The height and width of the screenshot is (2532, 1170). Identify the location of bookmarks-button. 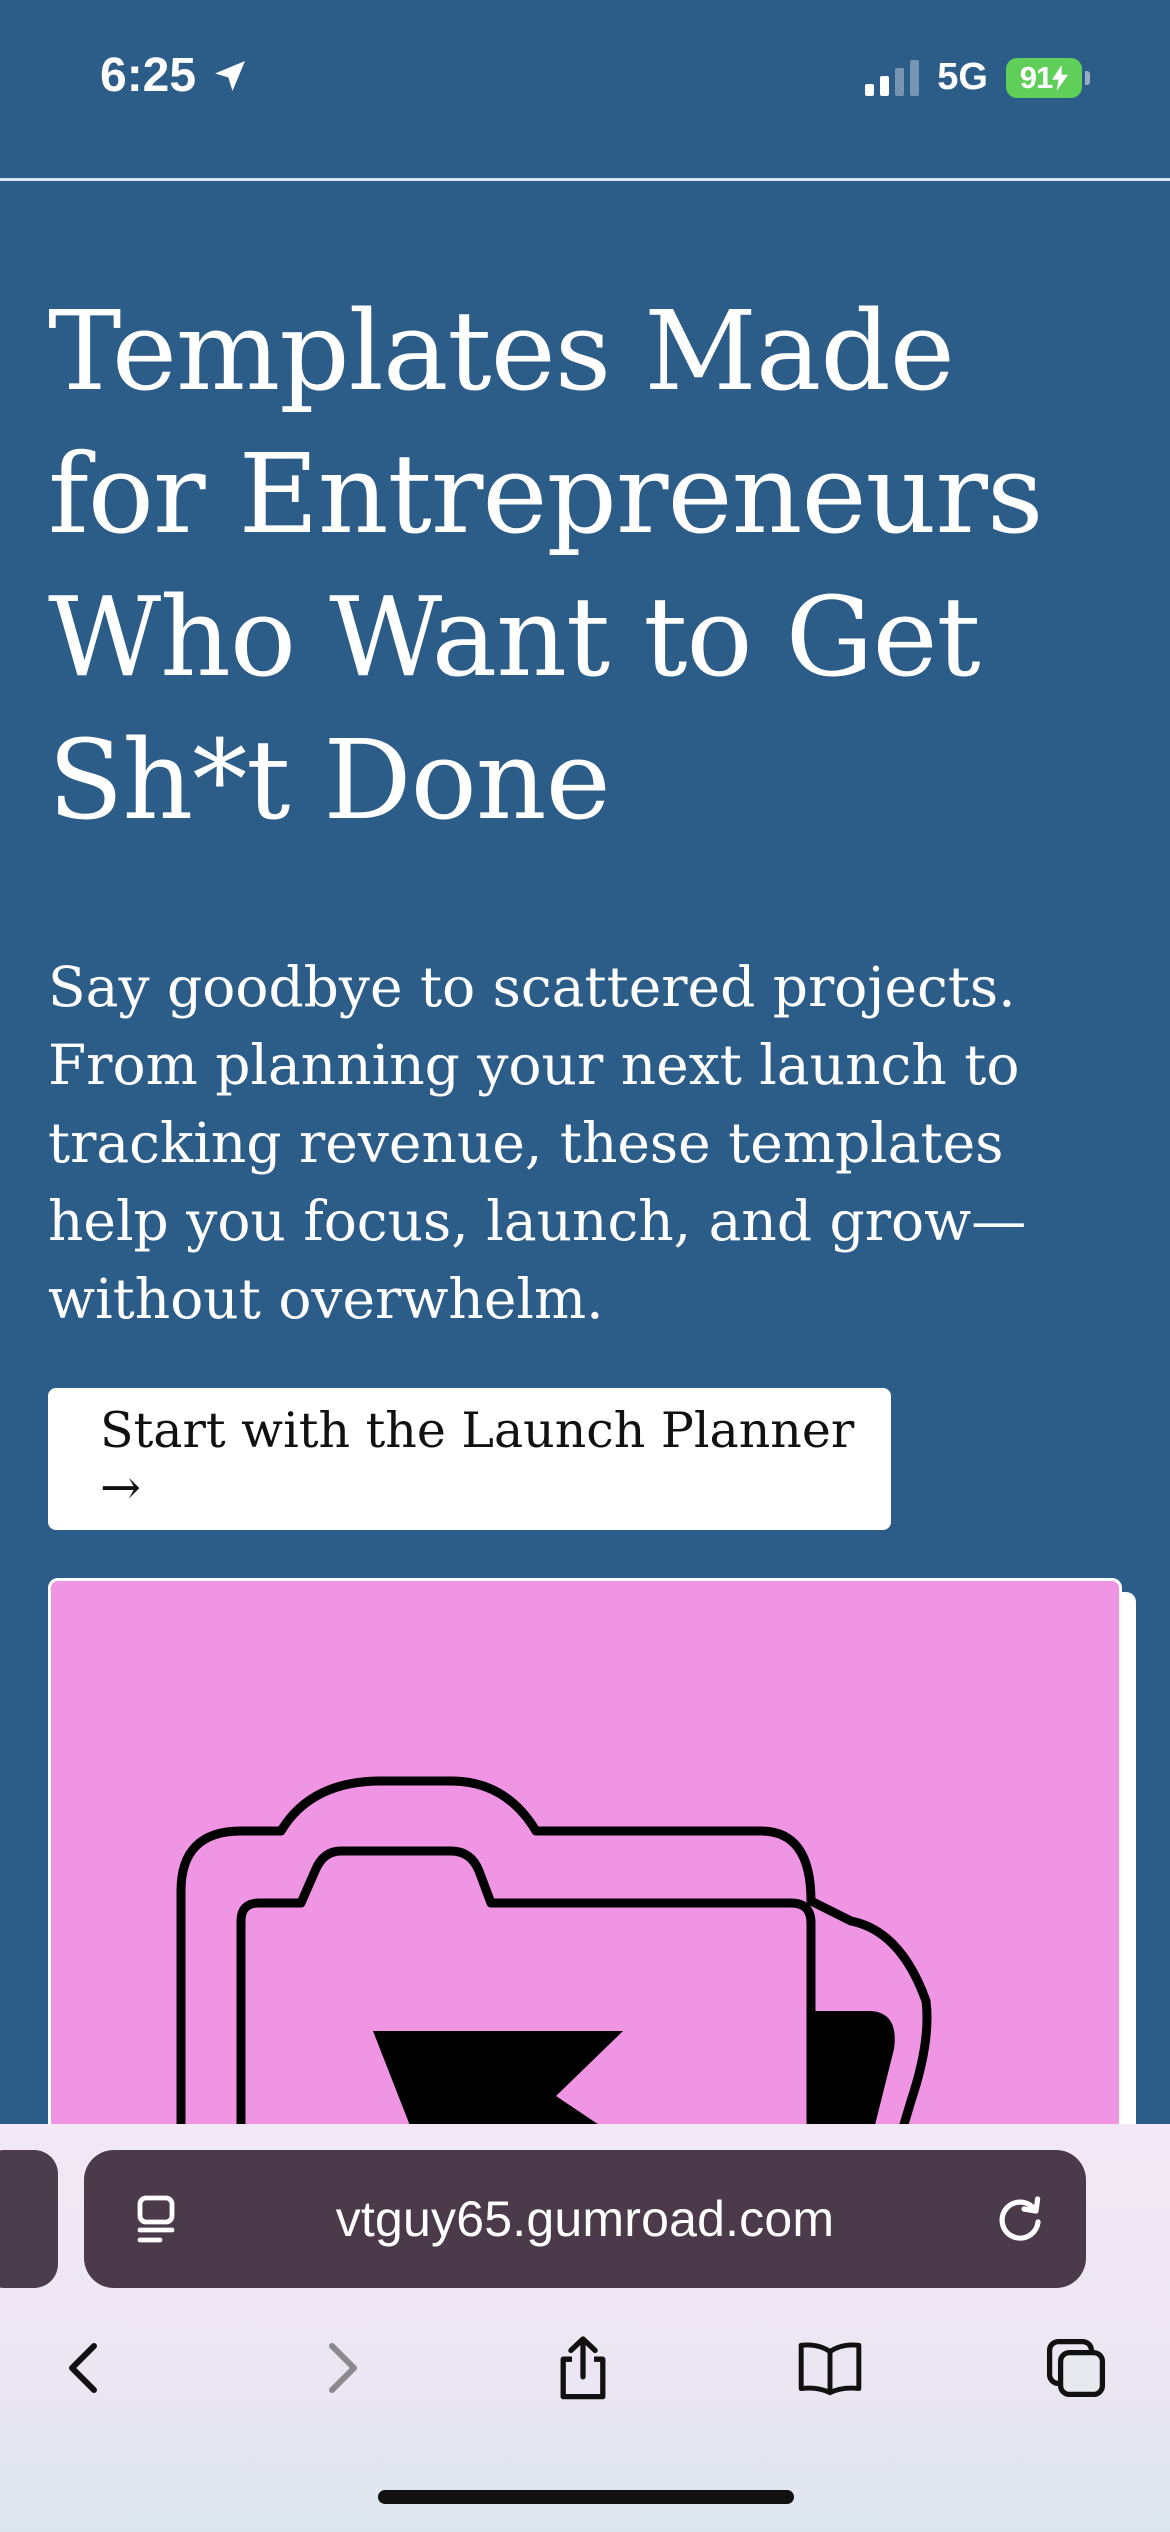
(830, 2368).